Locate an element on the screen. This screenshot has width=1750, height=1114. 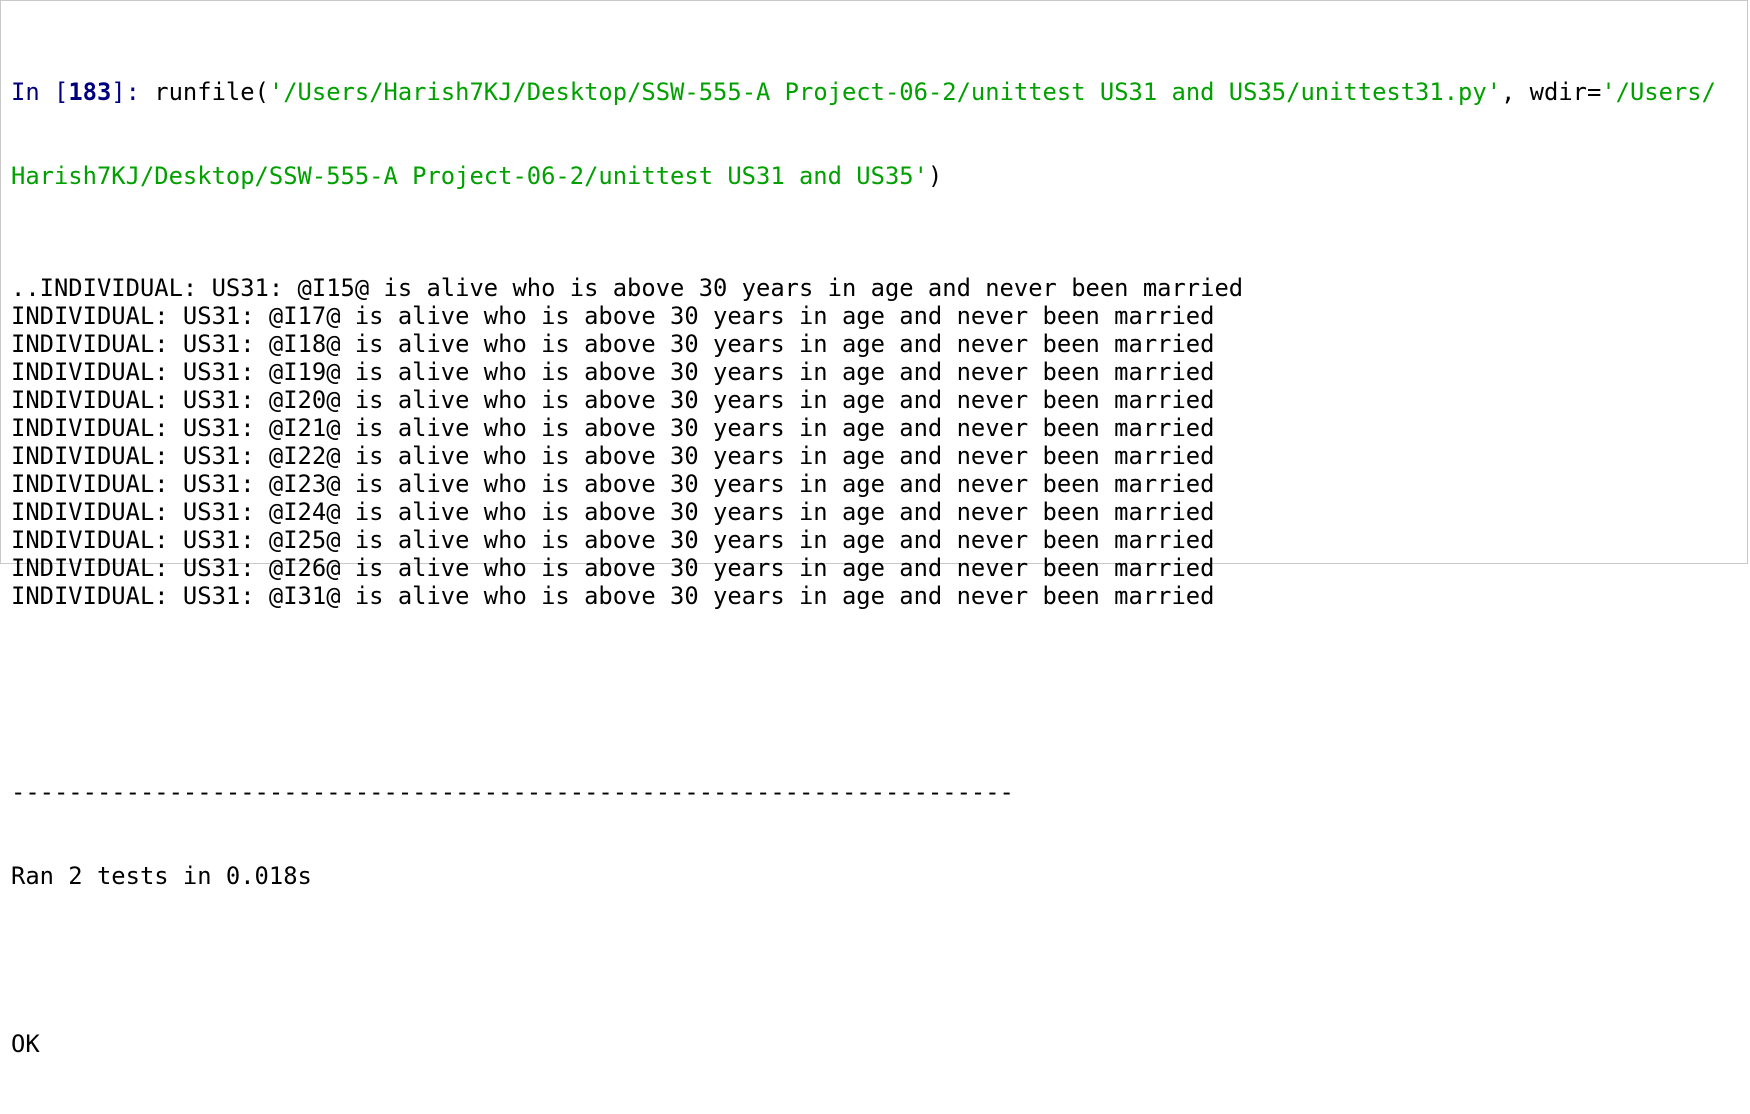
prompt-close: ]: is located at coordinates (133, 92).